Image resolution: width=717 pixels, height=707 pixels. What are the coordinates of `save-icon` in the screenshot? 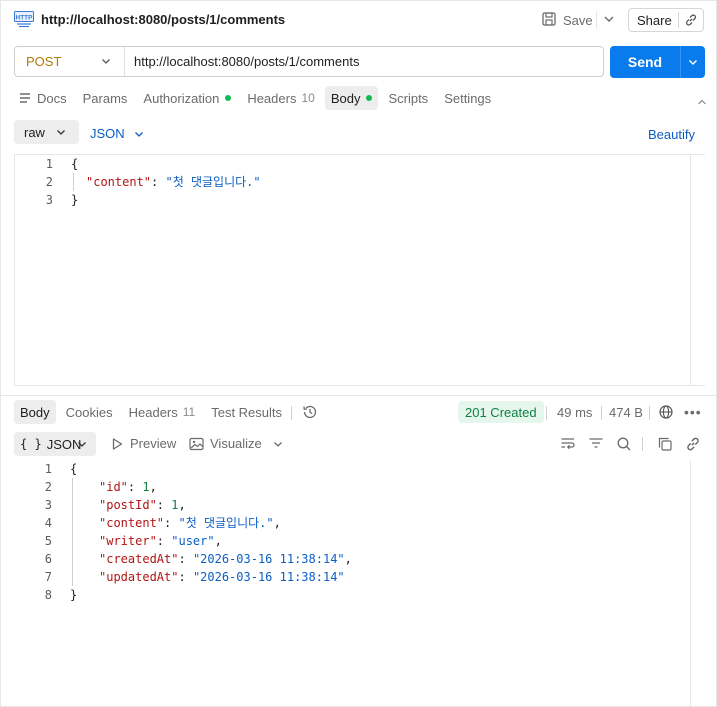 It's located at (549, 20).